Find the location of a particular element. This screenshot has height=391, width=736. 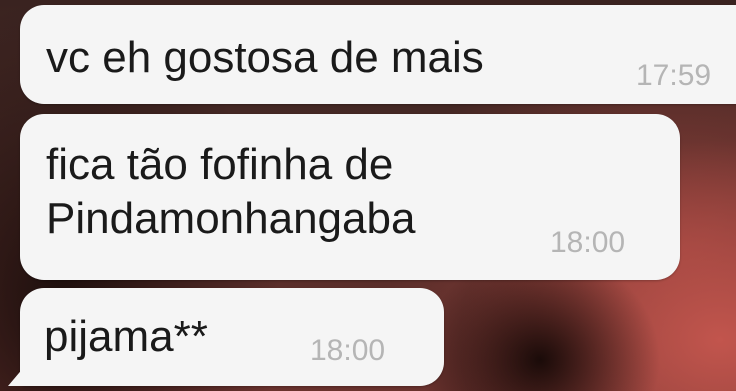

message-timestamp: 17:59 is located at coordinates (674, 75).